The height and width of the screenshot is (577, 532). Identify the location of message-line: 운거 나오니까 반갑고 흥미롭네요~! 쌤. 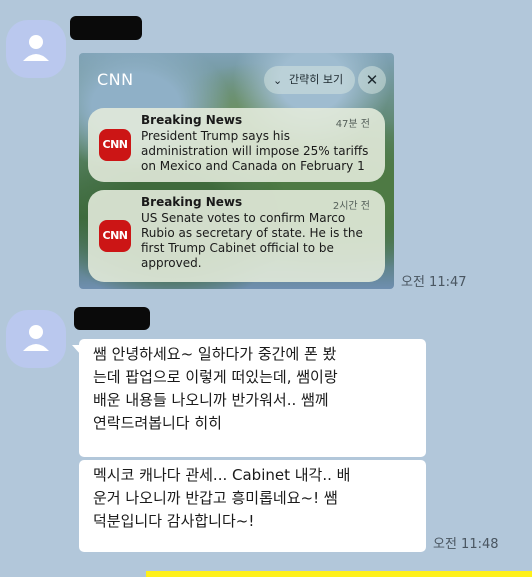
(215, 498).